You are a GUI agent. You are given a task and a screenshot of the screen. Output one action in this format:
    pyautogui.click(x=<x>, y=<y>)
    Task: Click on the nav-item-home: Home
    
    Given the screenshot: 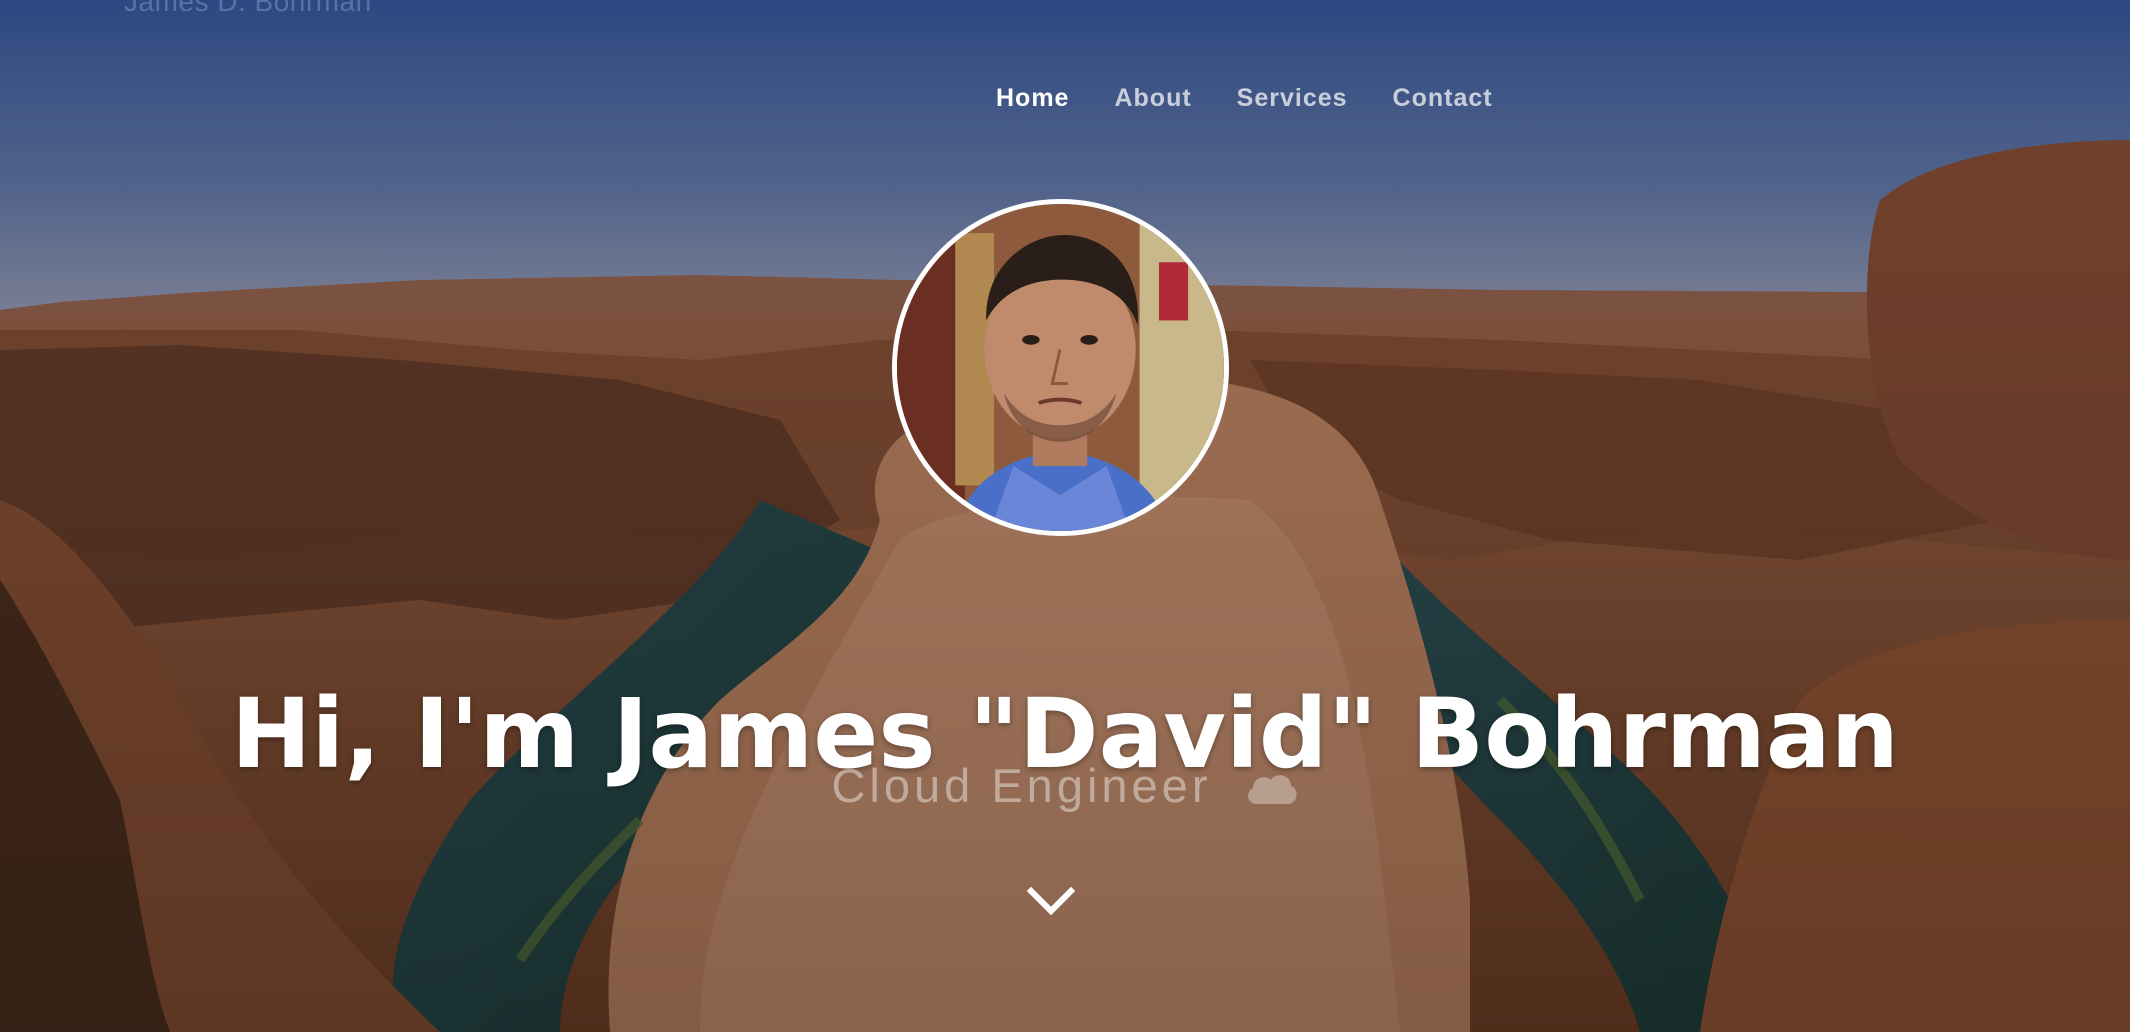 What is the action you would take?
    pyautogui.click(x=1032, y=98)
    